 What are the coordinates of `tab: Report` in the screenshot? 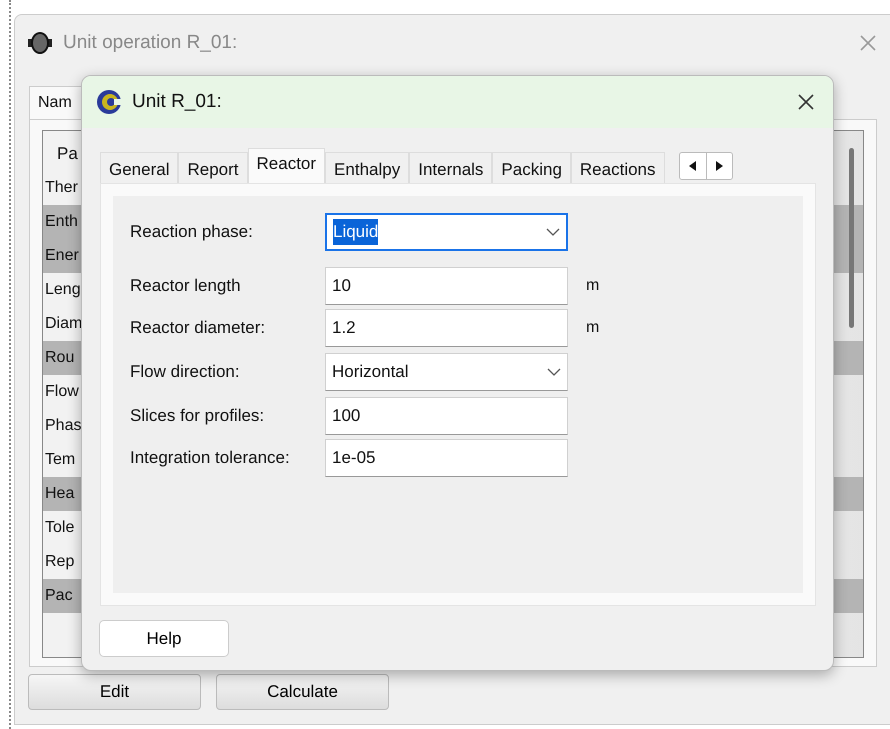 It's located at (213, 167).